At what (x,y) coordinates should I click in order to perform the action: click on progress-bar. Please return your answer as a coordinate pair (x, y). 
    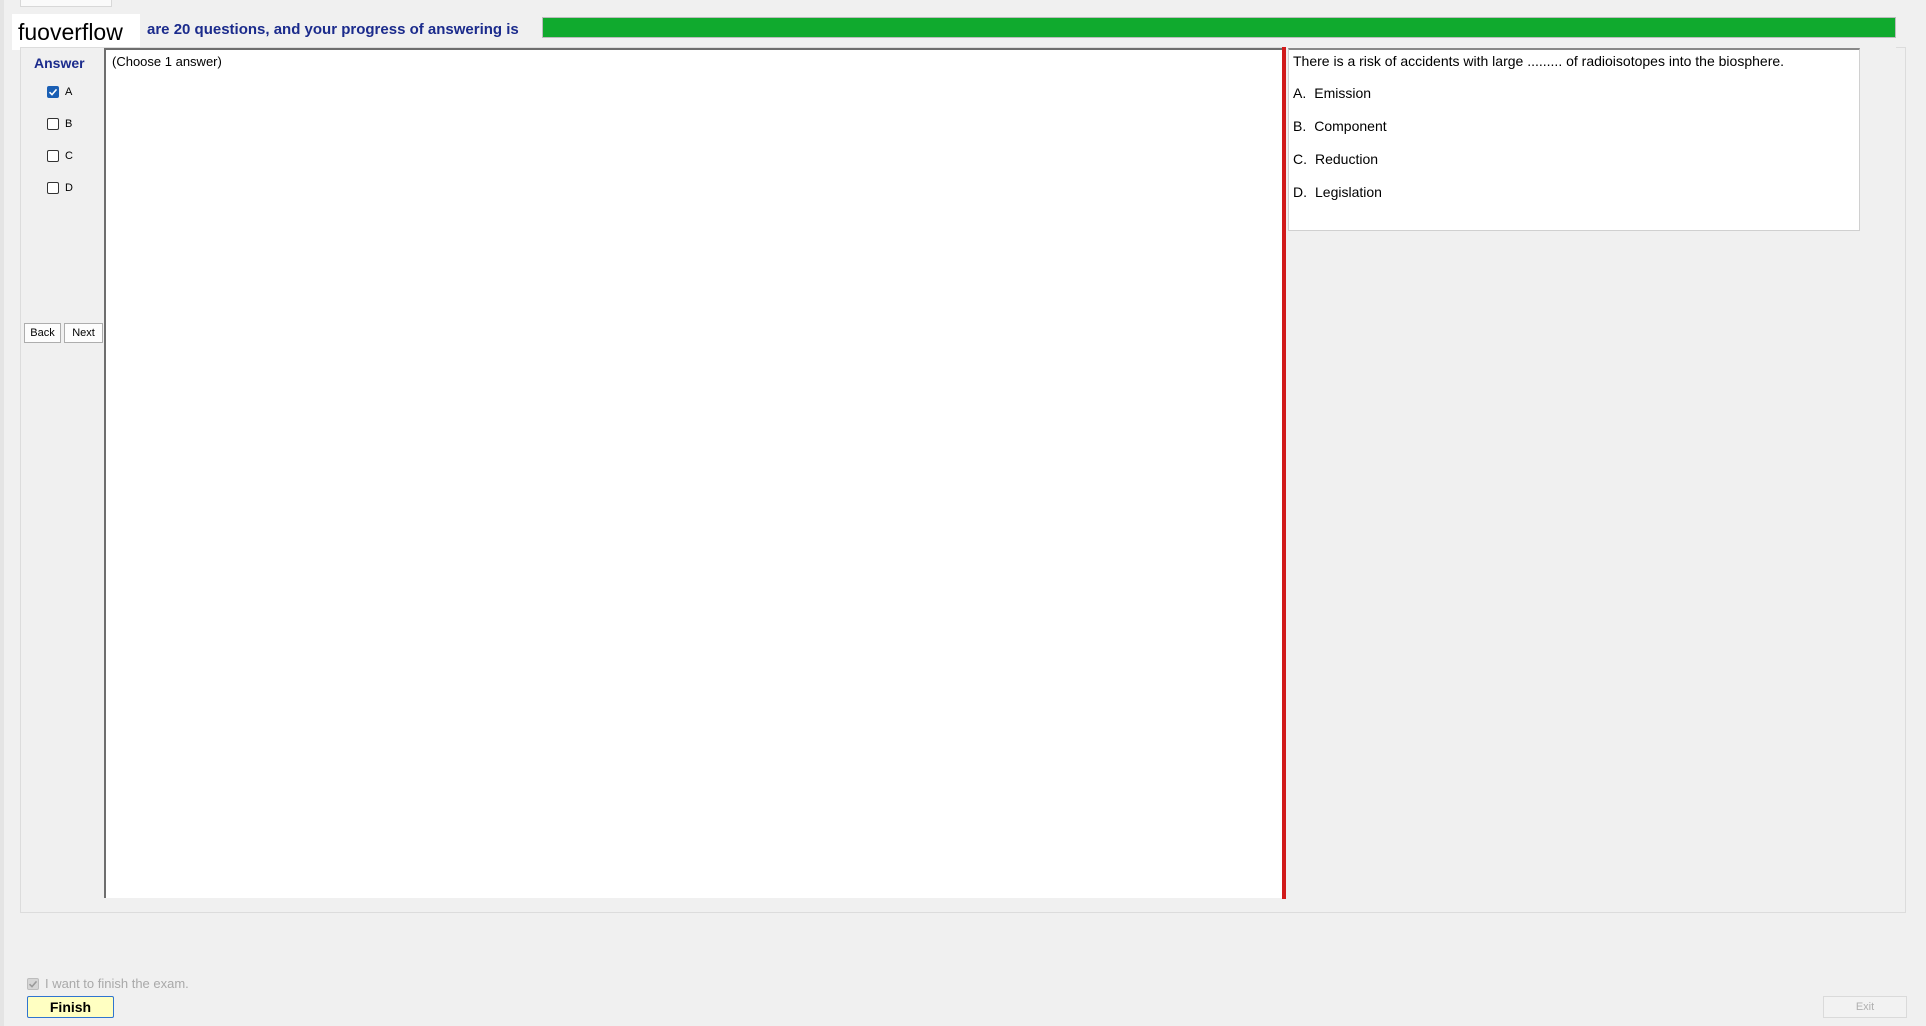
    Looking at the image, I should click on (1219, 27).